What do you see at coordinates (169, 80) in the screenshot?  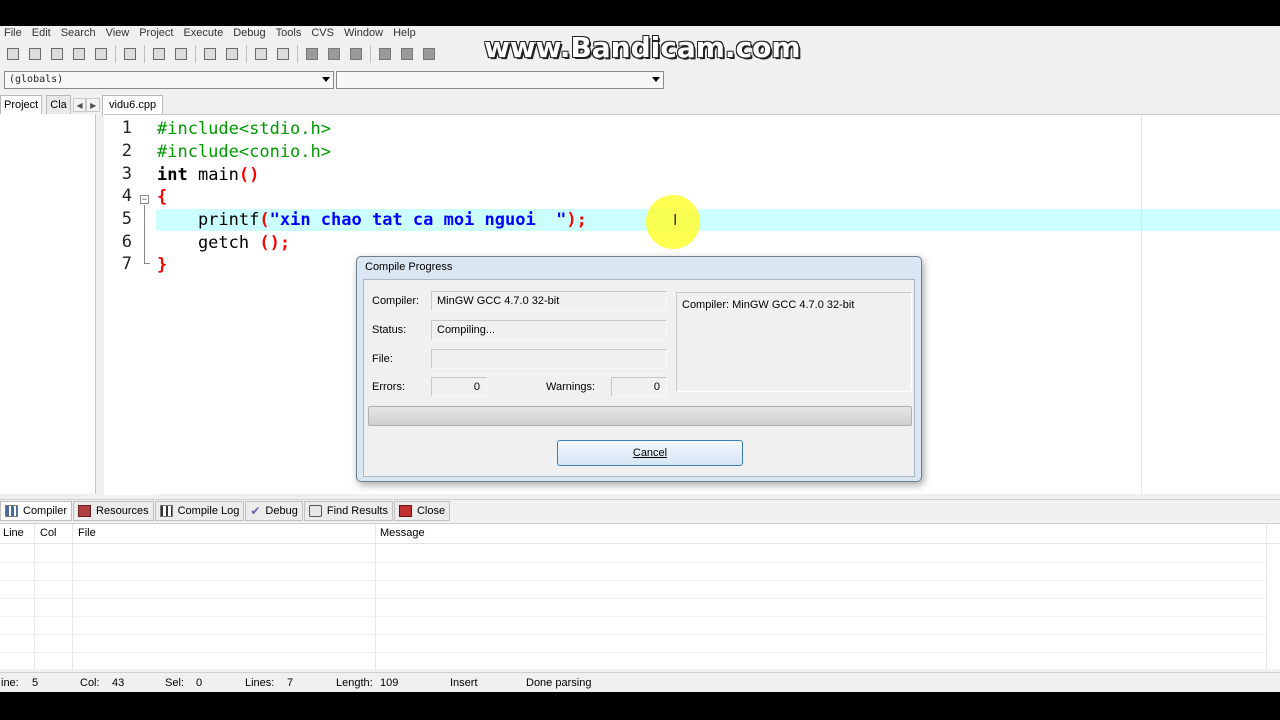 I see `scope-combo: (globals)` at bounding box center [169, 80].